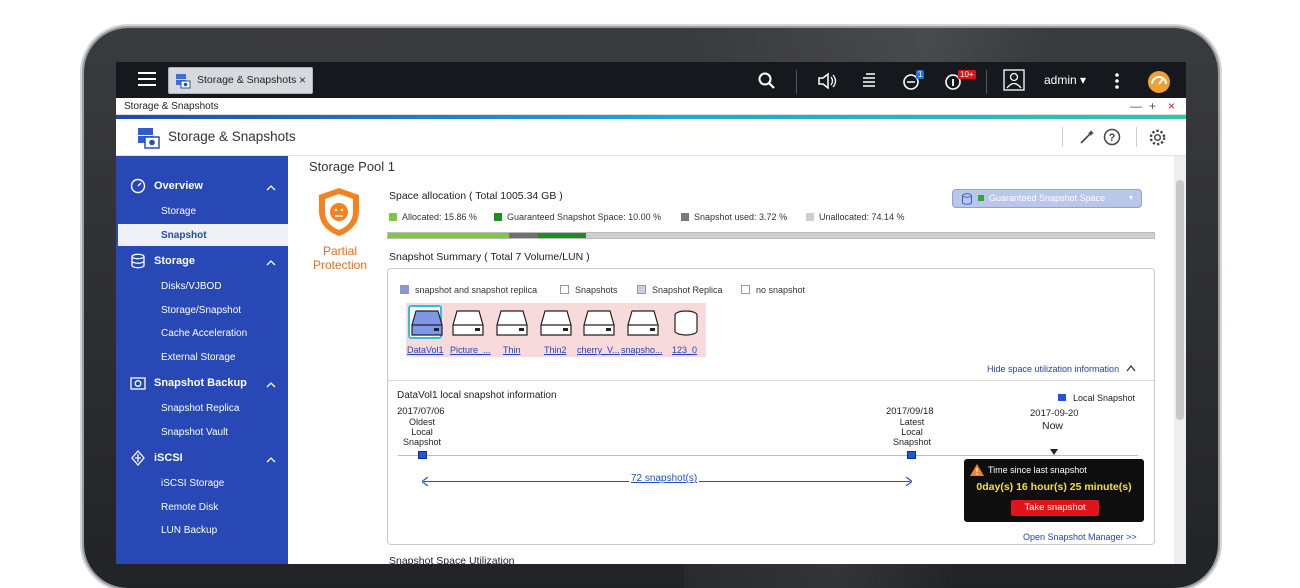  Describe the element at coordinates (1054, 487) in the screenshot. I see `elapsed-time: 0day(s) 16 hour(s) 25 minute(s)` at that location.